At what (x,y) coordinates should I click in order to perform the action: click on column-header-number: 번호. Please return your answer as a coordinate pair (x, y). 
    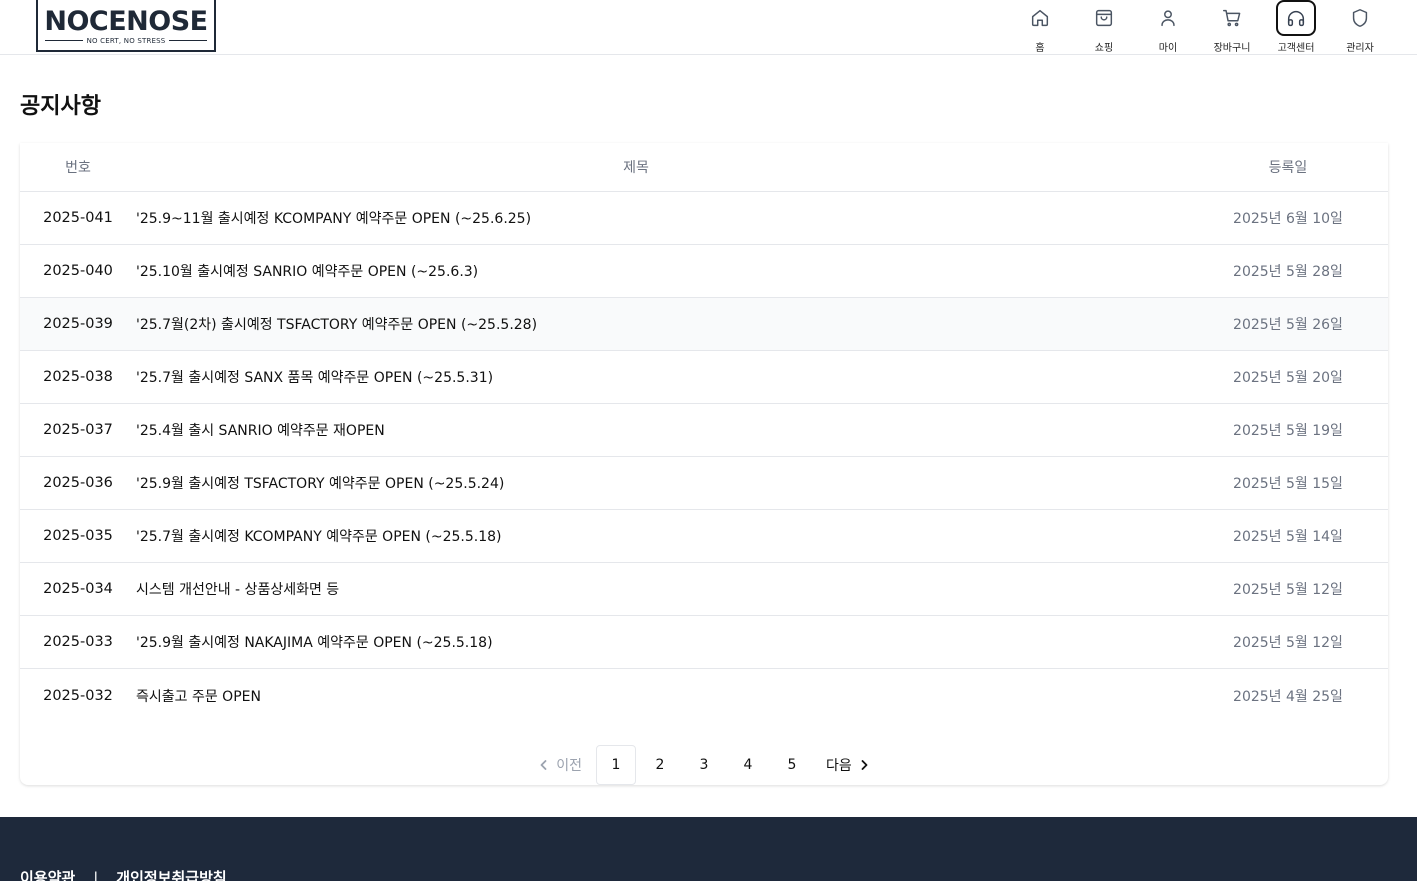
    Looking at the image, I should click on (78, 168).